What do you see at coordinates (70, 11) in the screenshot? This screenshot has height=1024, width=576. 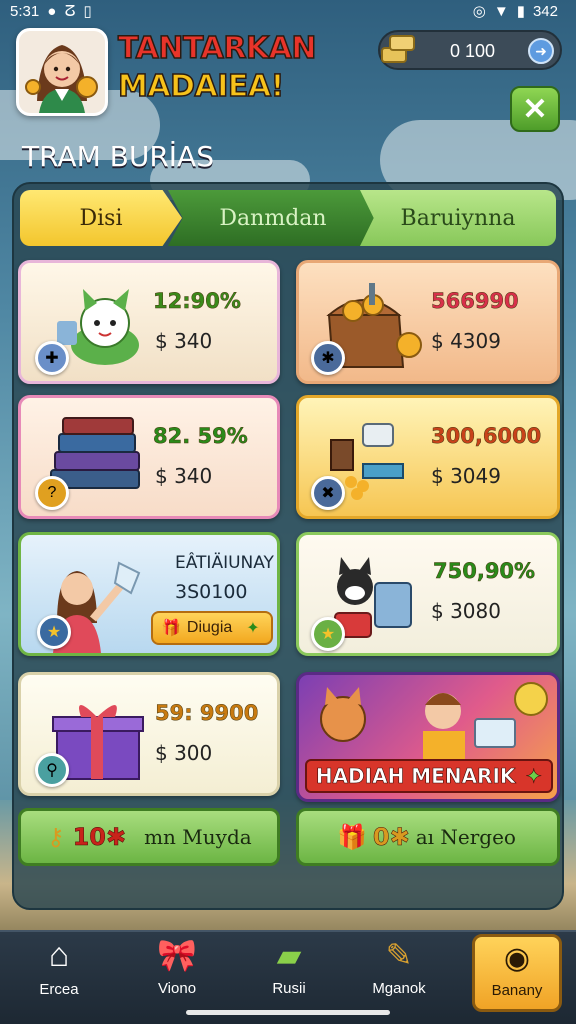 I see `wifi-off-icon: ⵒ` at bounding box center [70, 11].